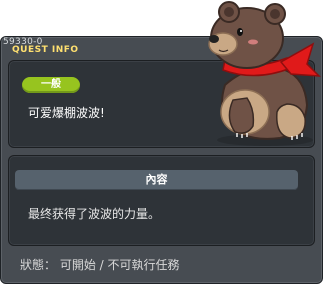 This screenshot has width=323, height=284. I want to click on quest-status: 狀態： 可開始 / 不可執行任務, so click(100, 265).